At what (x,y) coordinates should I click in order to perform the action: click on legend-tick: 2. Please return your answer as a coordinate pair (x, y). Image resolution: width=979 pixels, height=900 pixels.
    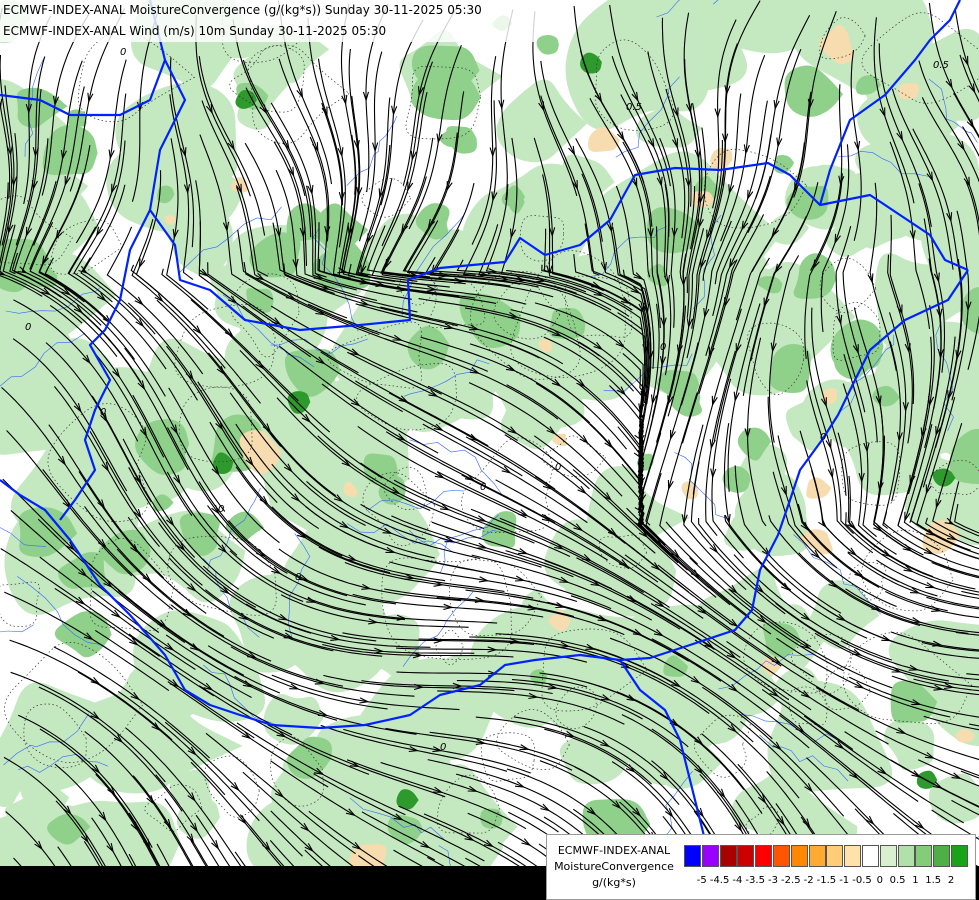
    Looking at the image, I should click on (951, 880).